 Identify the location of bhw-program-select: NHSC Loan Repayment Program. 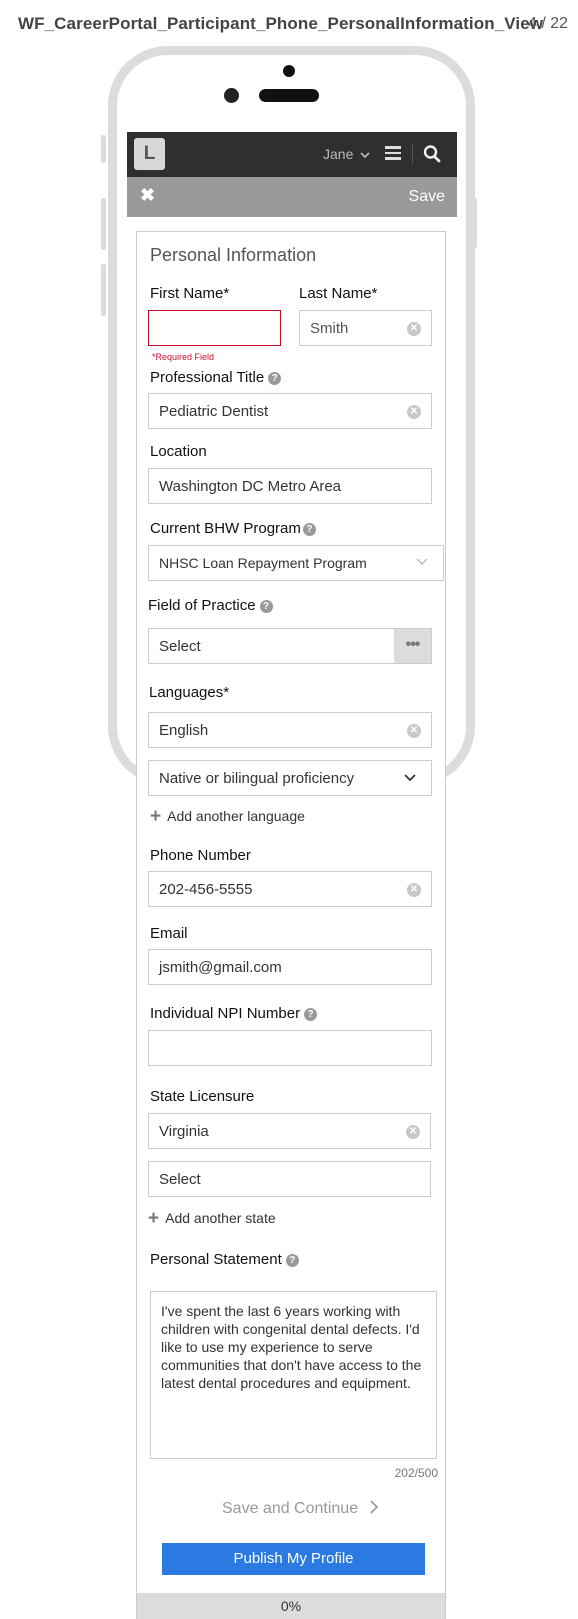
(296, 563).